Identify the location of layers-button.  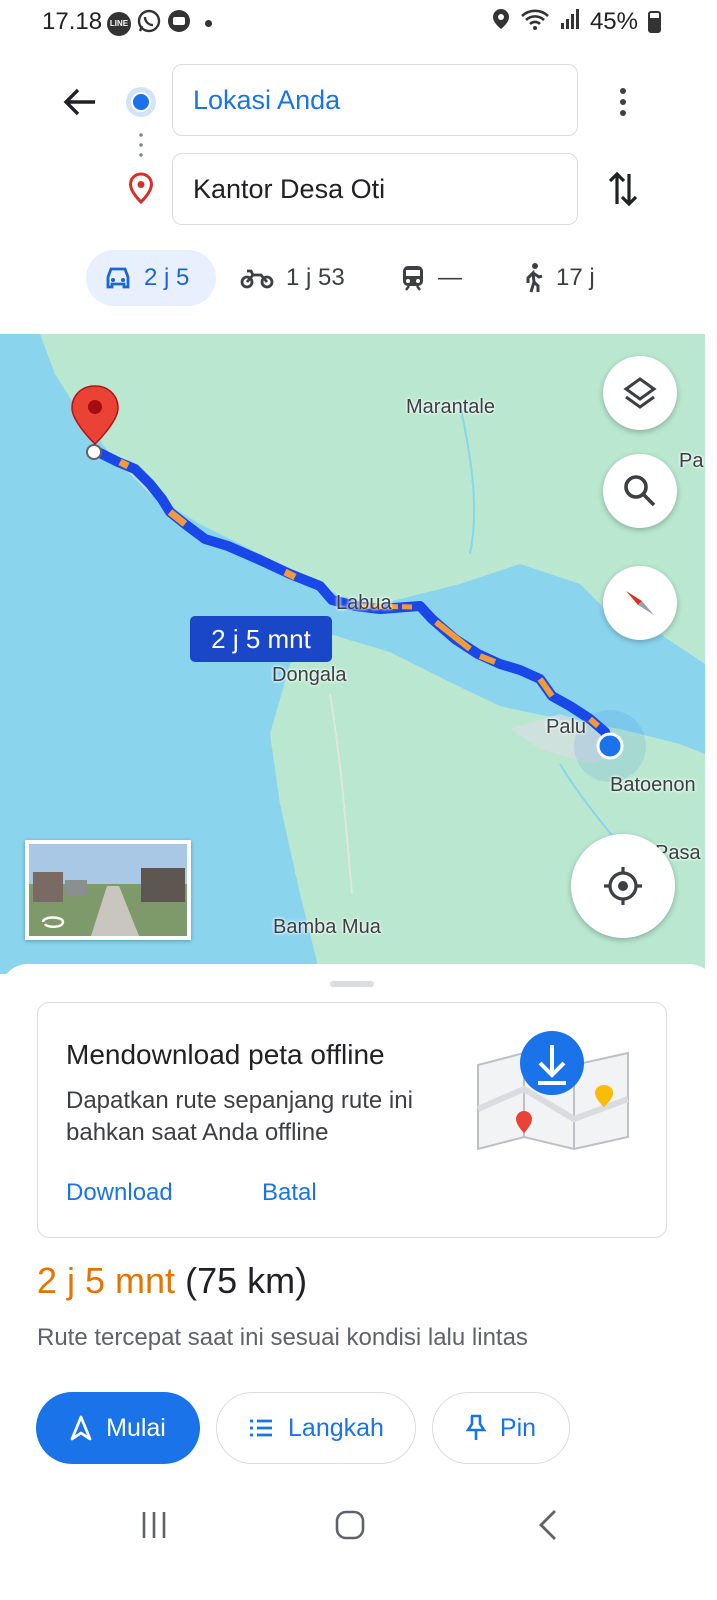
(640, 393).